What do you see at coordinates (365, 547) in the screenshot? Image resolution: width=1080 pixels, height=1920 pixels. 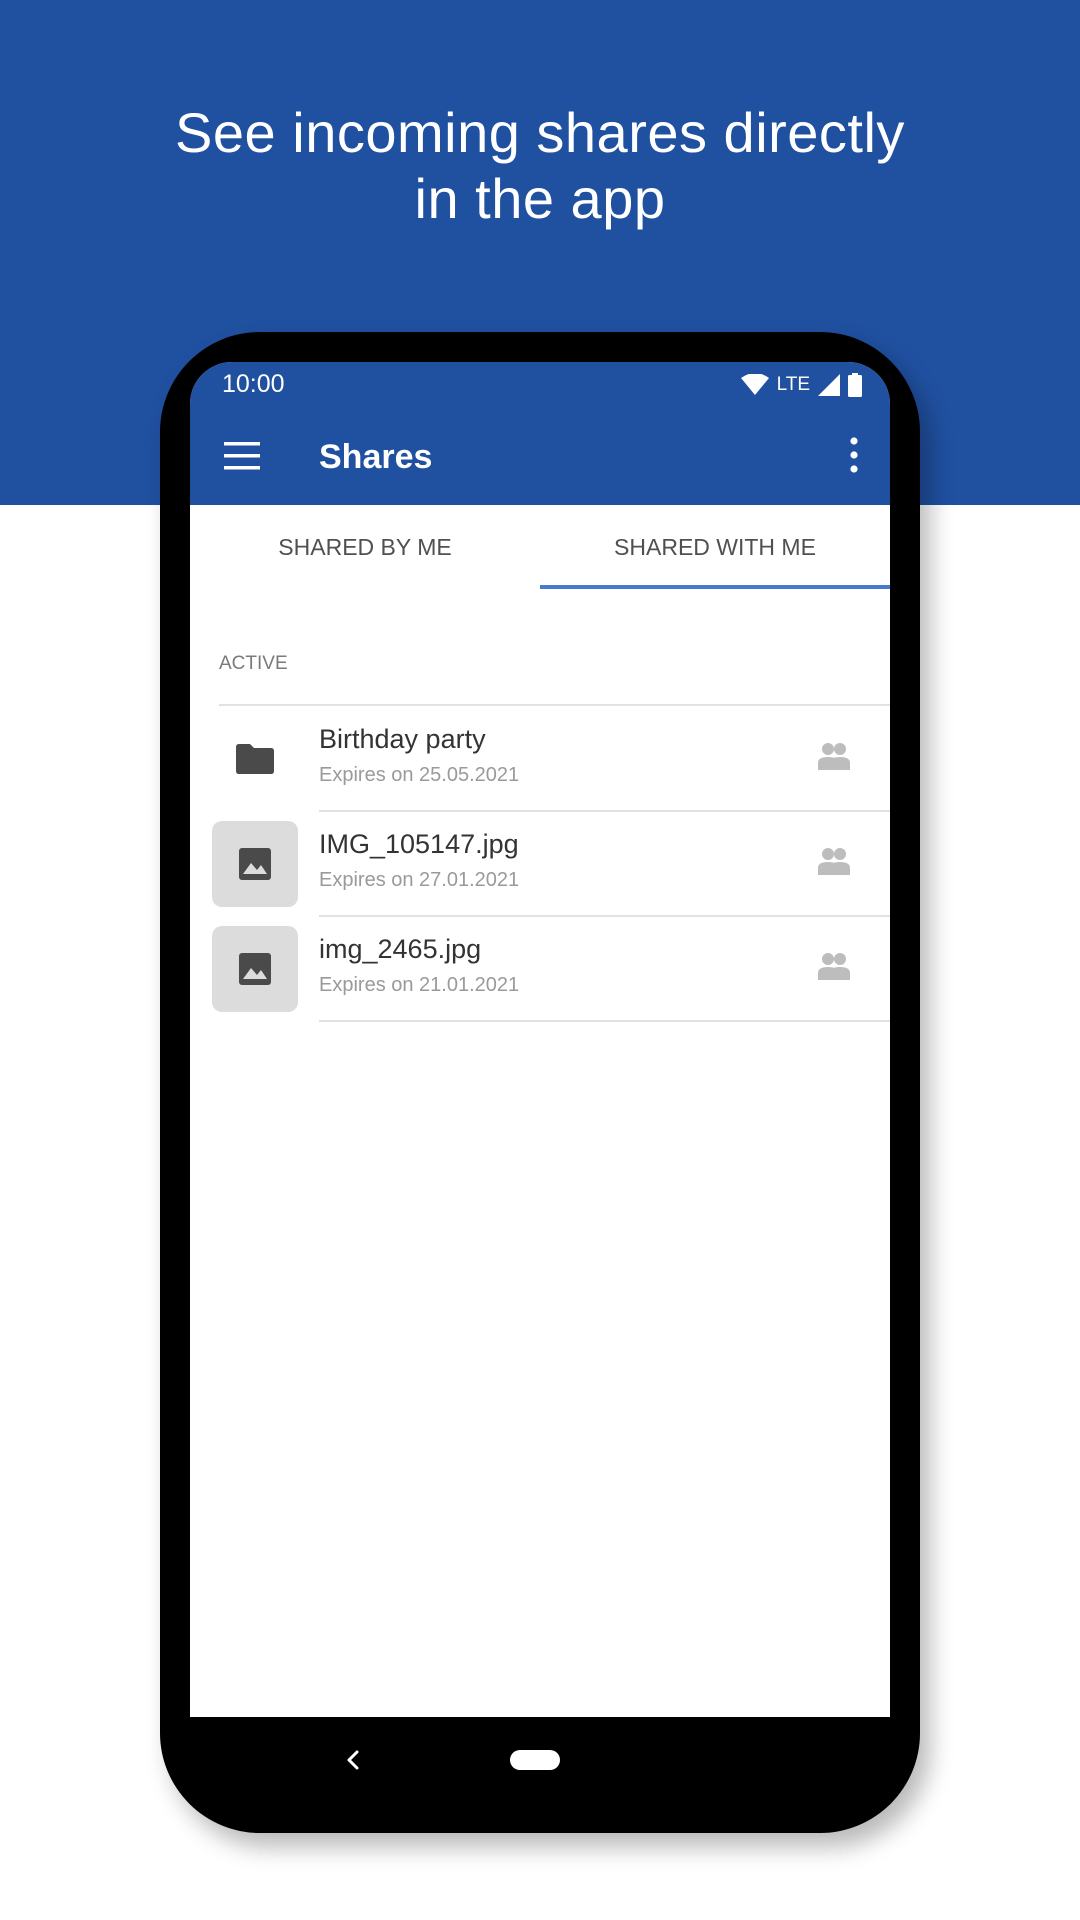 I see `tab-shared-by-me: SHARED BY ME` at bounding box center [365, 547].